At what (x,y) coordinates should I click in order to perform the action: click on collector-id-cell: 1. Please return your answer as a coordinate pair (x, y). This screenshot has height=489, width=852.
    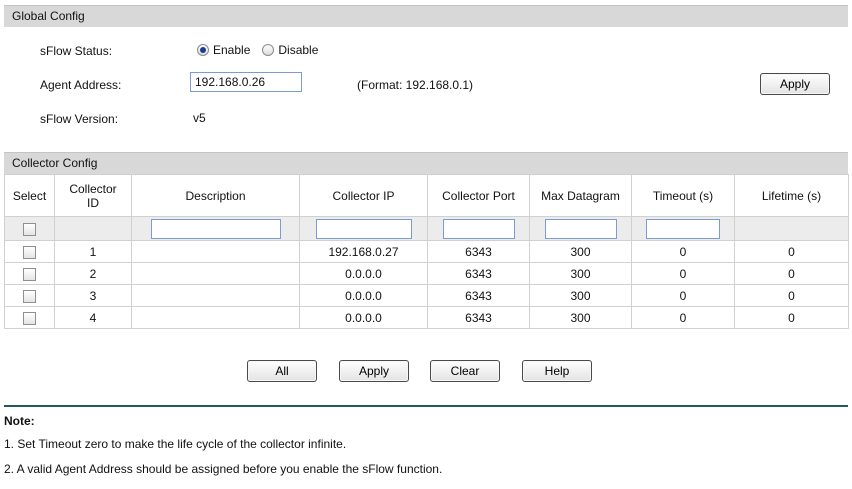
    Looking at the image, I should click on (93, 251).